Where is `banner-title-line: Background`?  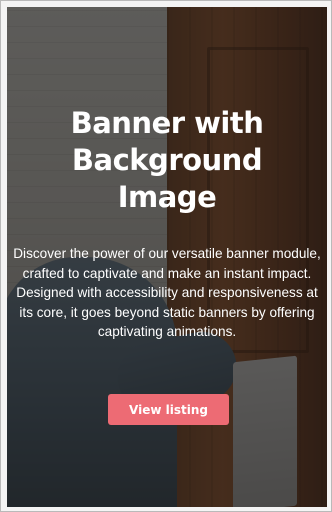 banner-title-line: Background is located at coordinates (167, 160).